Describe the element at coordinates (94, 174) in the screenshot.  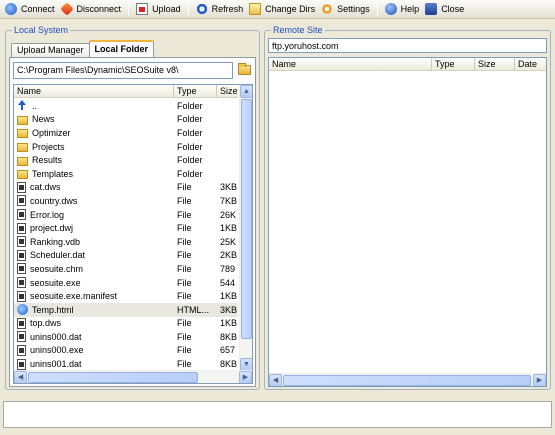
I see `file-name-cell: Templates` at that location.